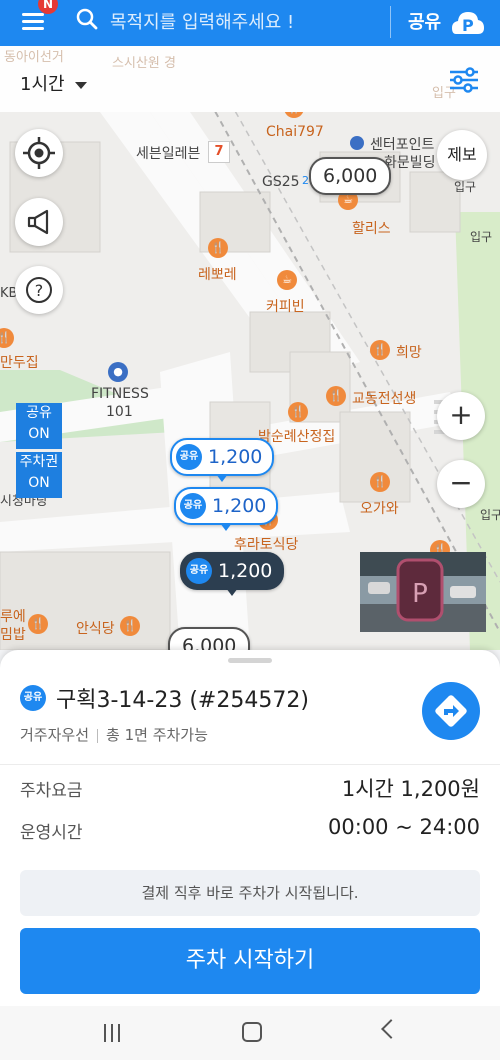 The image size is (500, 1060). I want to click on back-icon, so click(391, 1029).